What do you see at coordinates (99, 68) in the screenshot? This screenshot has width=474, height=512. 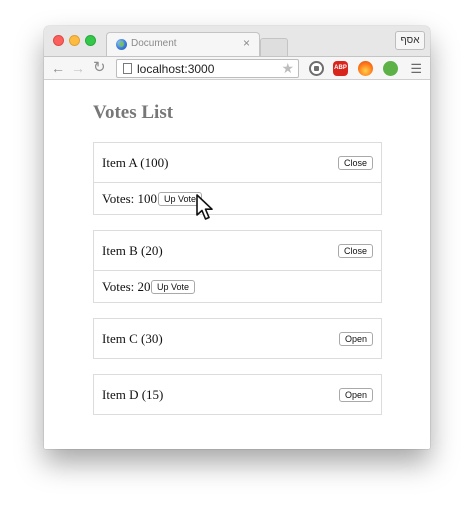 I see `reload-icon: ↻` at bounding box center [99, 68].